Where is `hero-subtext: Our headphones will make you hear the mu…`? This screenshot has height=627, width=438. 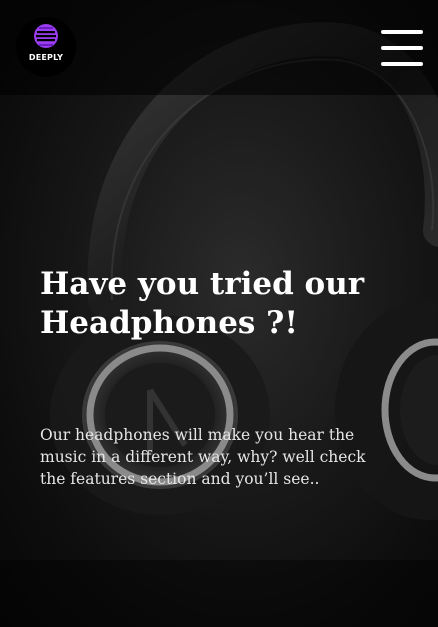 hero-subtext: Our headphones will make you hear the mu… is located at coordinates (203, 457).